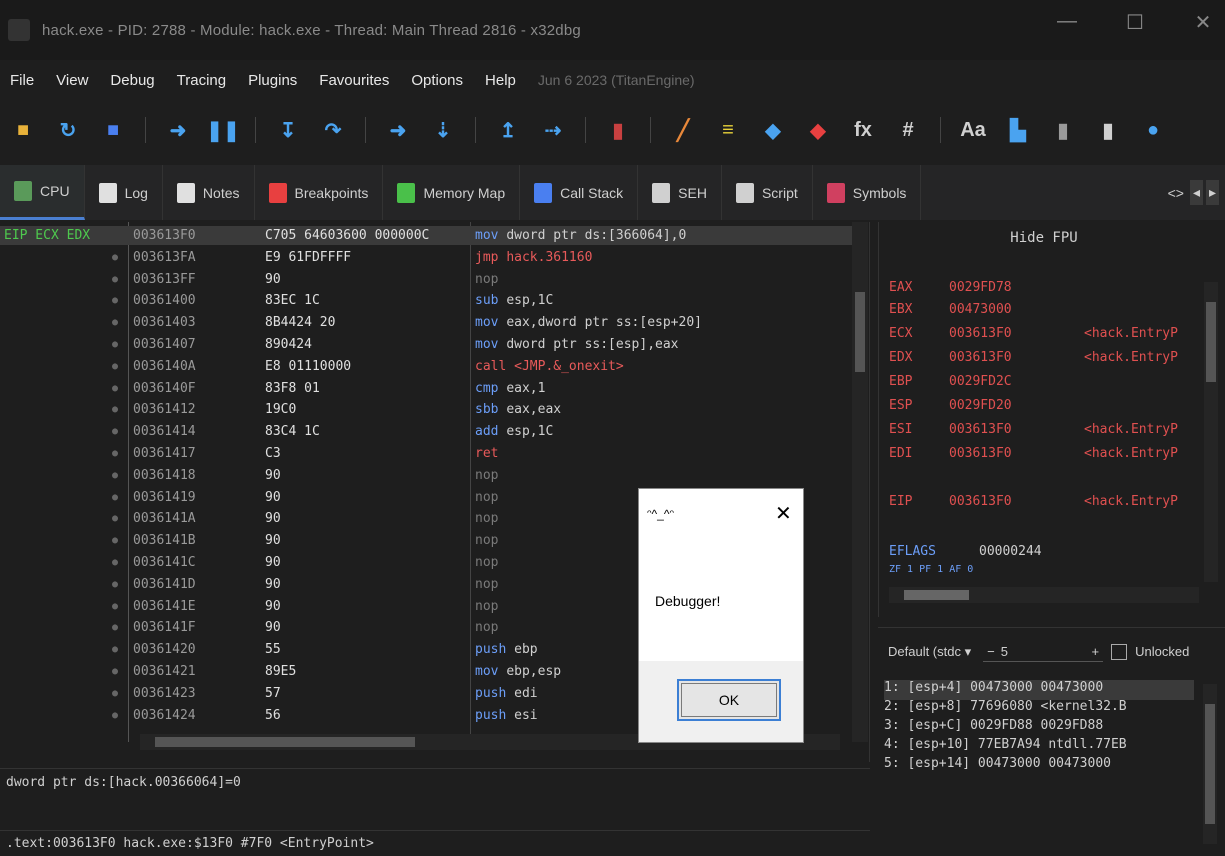 The height and width of the screenshot is (856, 1225). What do you see at coordinates (1108, 130) in the screenshot?
I see `help-icon: ▮` at bounding box center [1108, 130].